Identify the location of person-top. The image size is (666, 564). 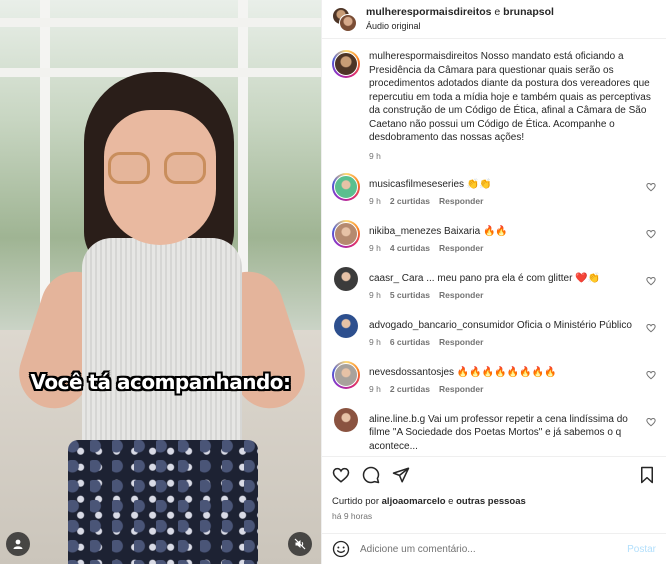
(162, 353).